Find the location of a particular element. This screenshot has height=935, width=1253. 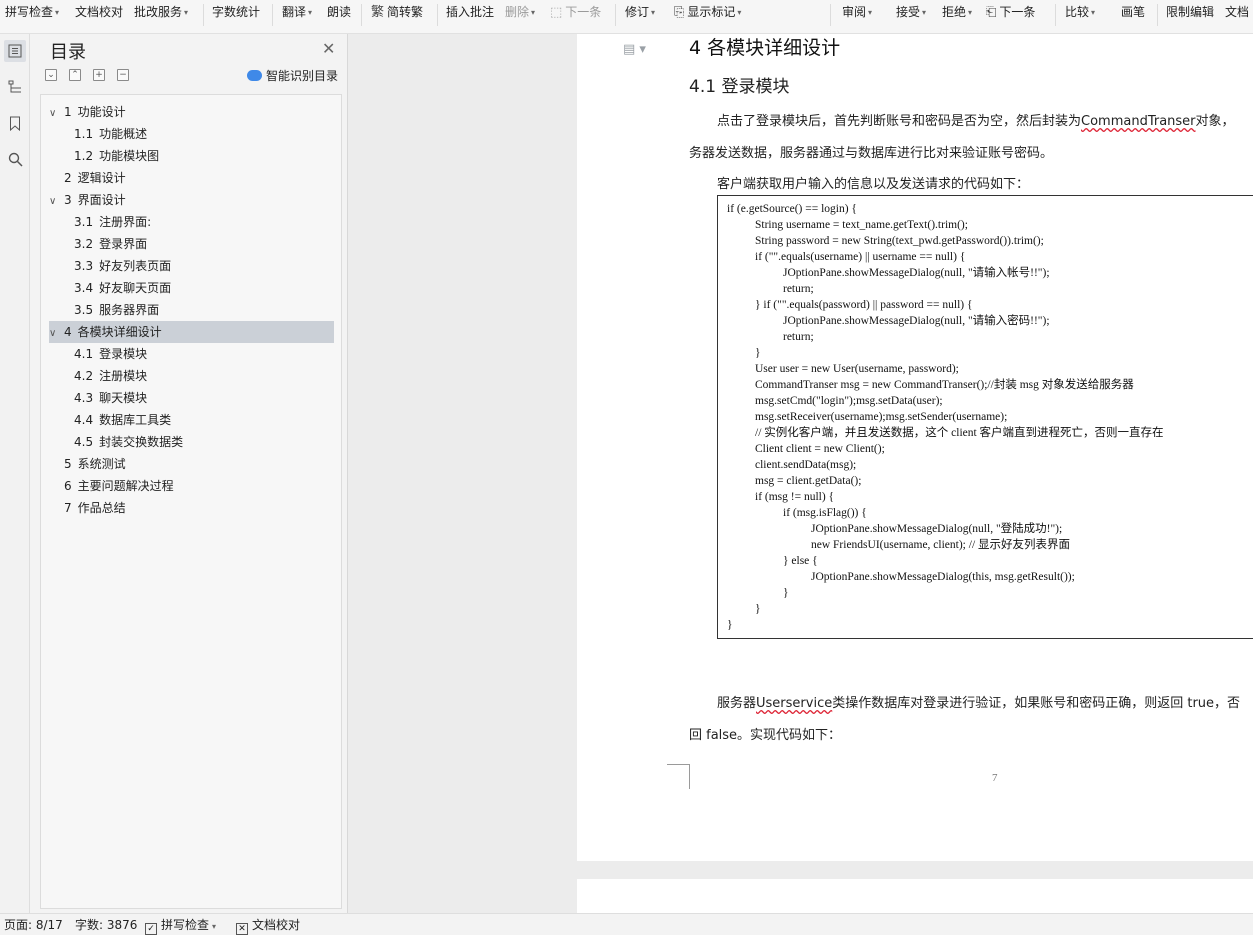

restrict-edit-button: 限制编辑 is located at coordinates (1190, 12).